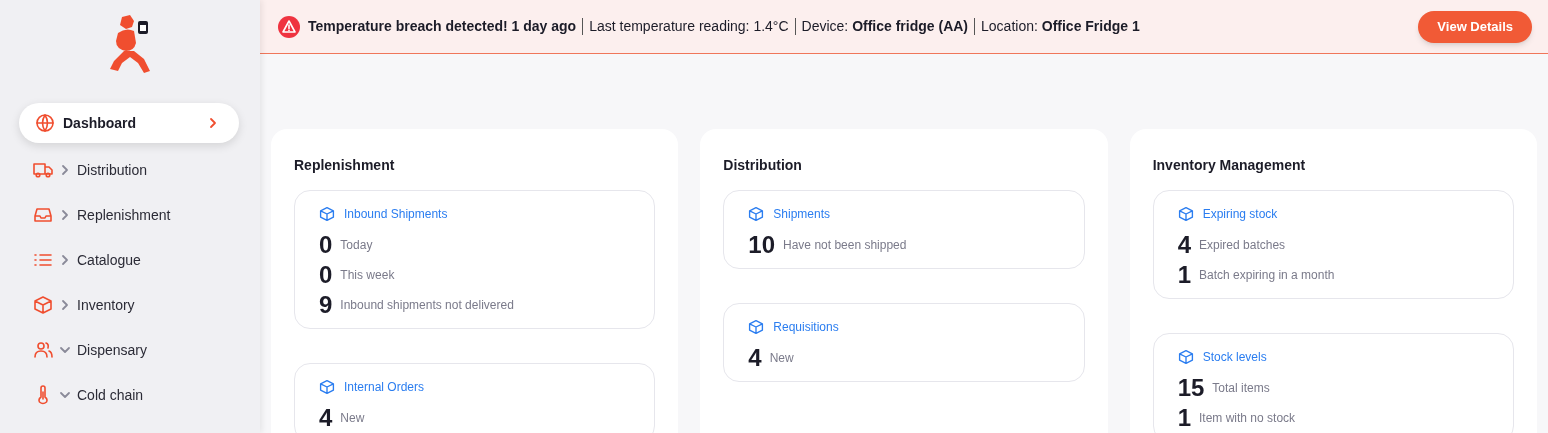  What do you see at coordinates (1333, 214) in the screenshot?
I see `widget-title: Expiring stock` at bounding box center [1333, 214].